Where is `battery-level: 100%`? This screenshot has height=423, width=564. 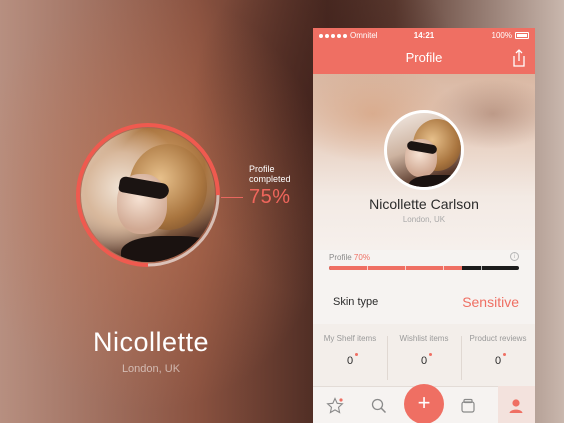
battery-level: 100% is located at coordinates (501, 35).